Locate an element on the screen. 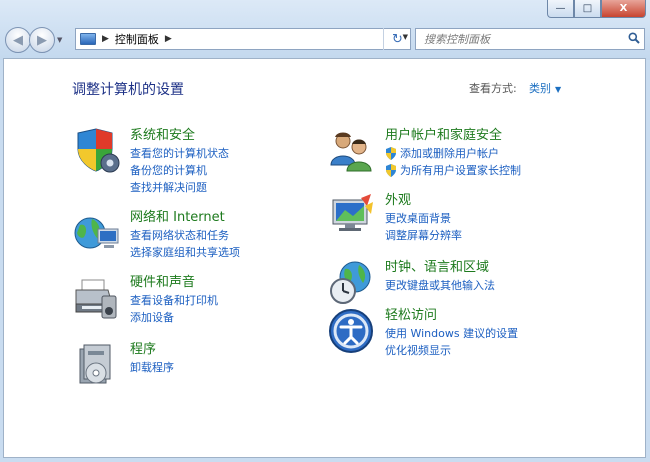  link-add-remove-accounts: 添加或删除用户帐户 is located at coordinates (453, 153).